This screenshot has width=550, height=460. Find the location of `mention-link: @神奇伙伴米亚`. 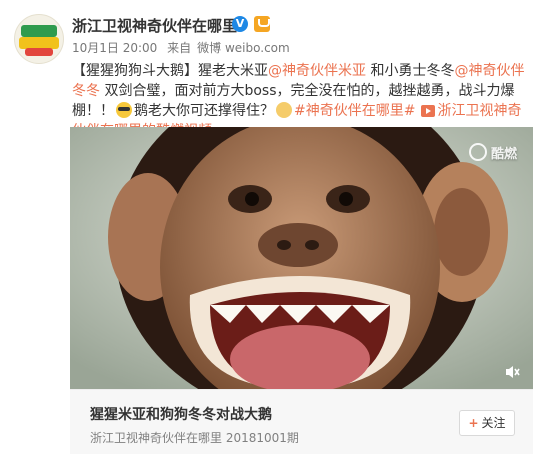

mention-link: @神奇伙伴米亚 is located at coordinates (317, 71).